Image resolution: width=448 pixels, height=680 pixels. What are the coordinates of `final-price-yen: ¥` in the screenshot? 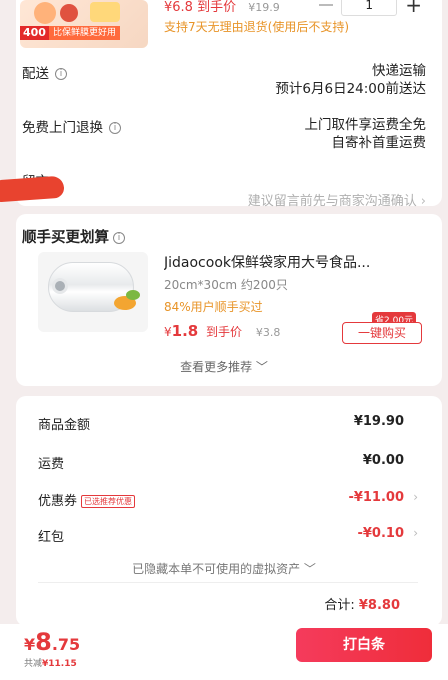 It's located at (30, 644).